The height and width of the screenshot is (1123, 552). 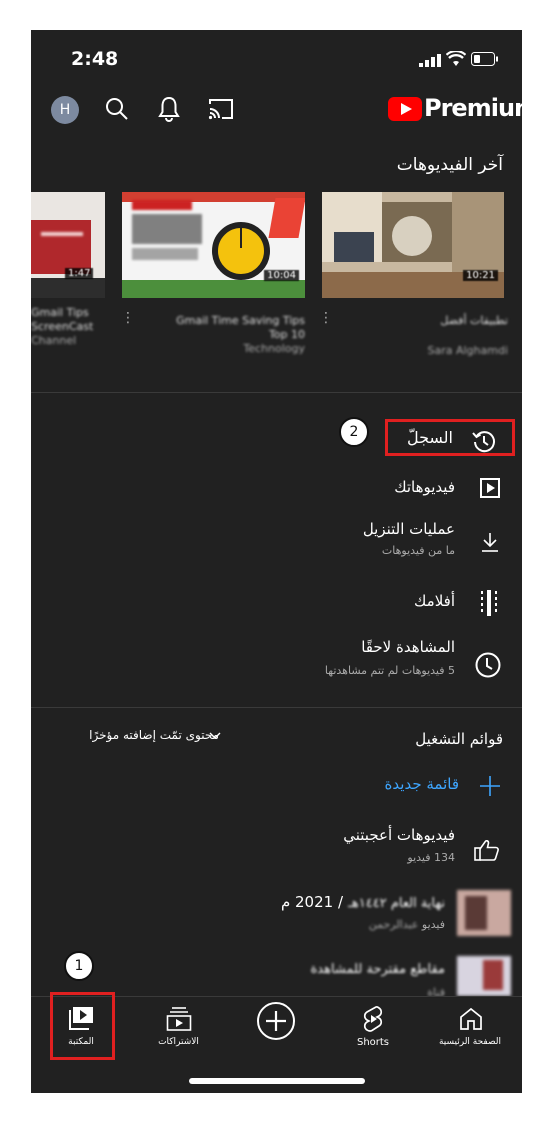 I want to click on battery-icon, so click(x=485, y=59).